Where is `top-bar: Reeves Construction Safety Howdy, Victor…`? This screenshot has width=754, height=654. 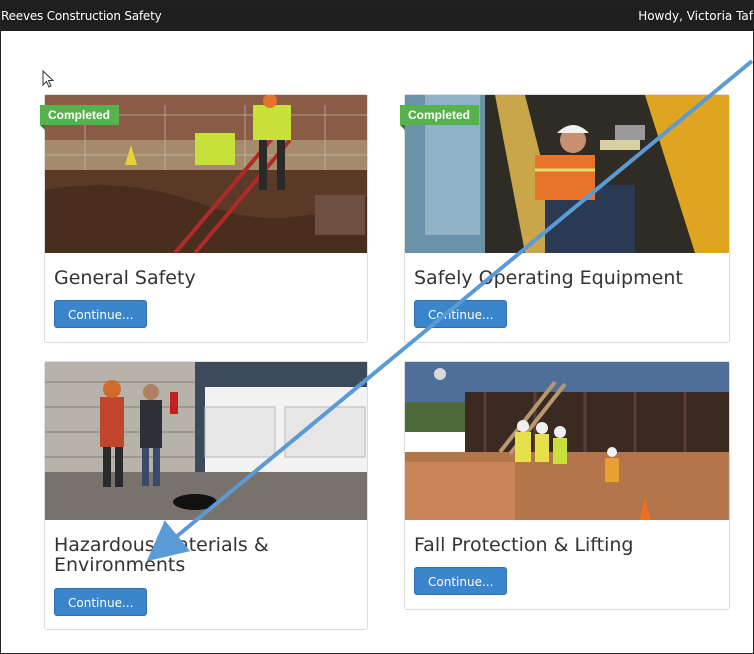
top-bar: Reeves Construction Safety Howdy, Victor… is located at coordinates (377, 16).